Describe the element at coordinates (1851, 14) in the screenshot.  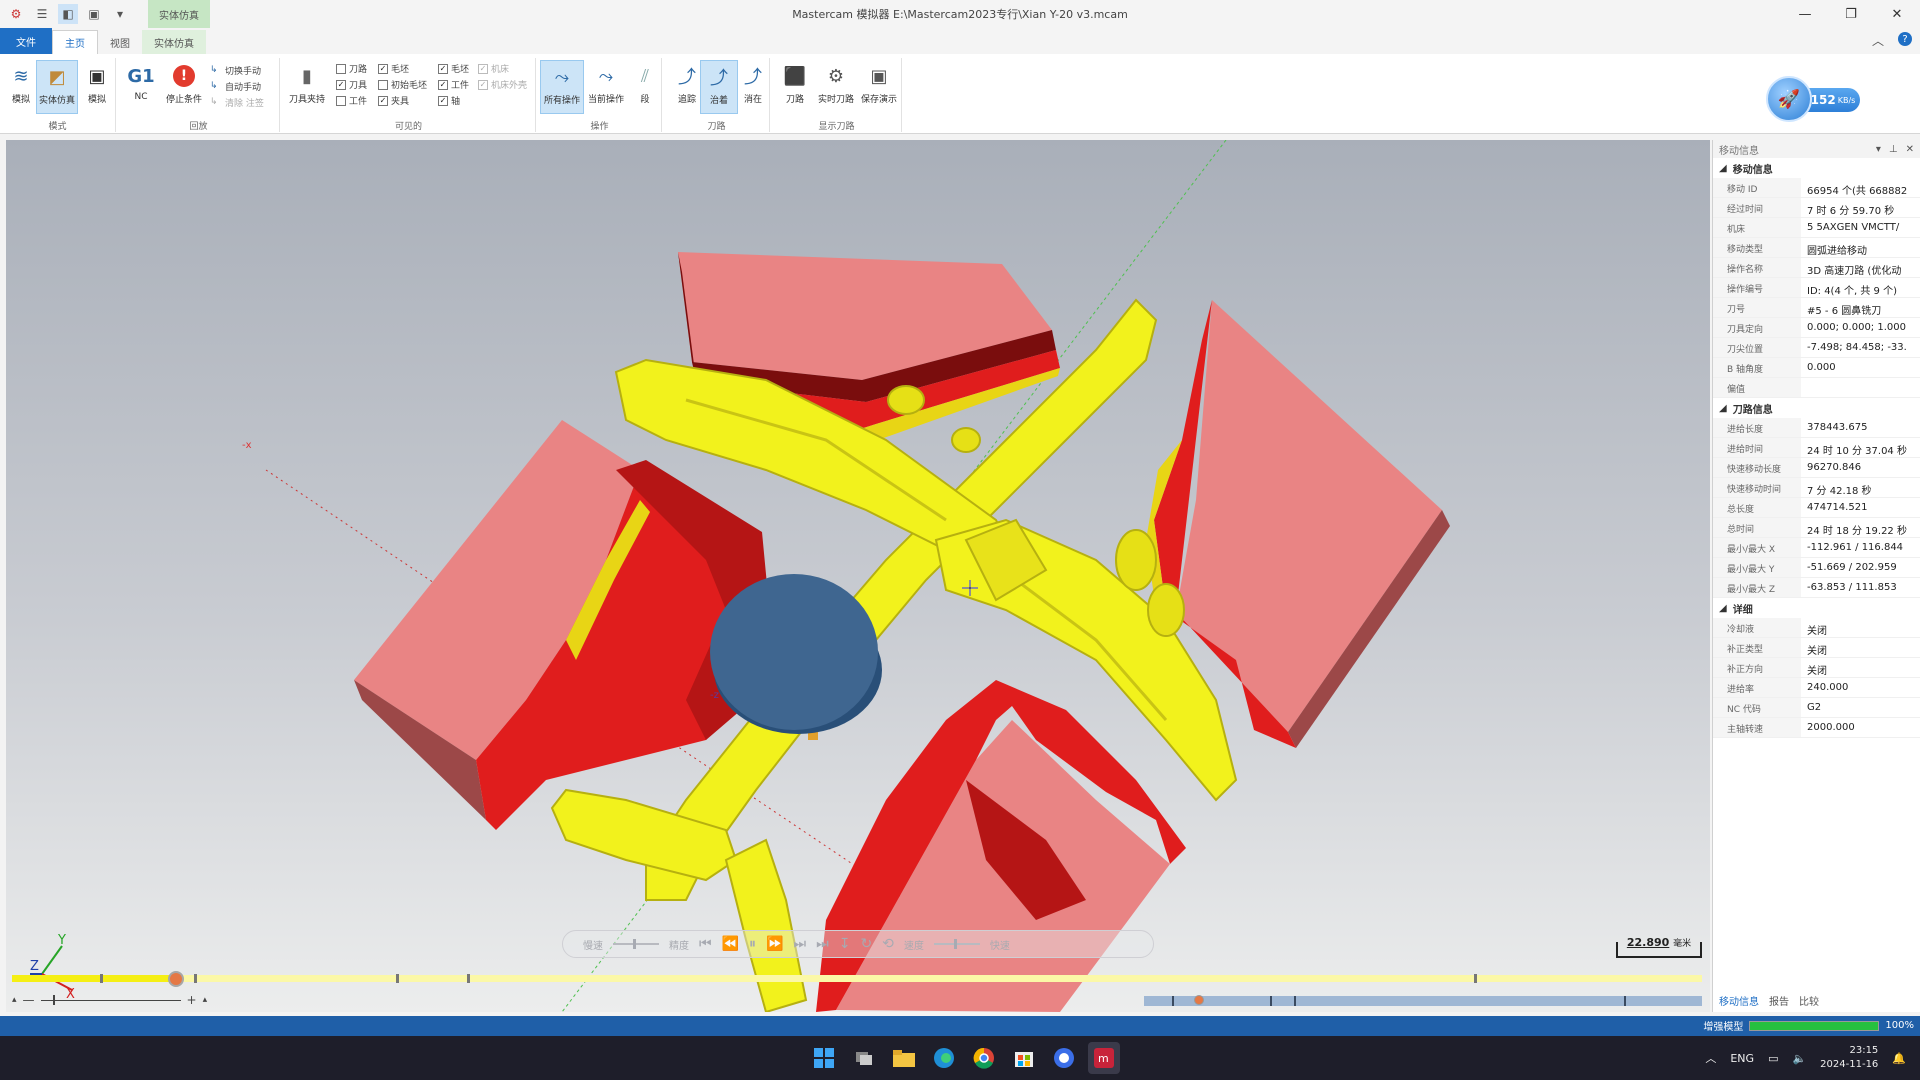
I see `restore-button: ❐` at that location.